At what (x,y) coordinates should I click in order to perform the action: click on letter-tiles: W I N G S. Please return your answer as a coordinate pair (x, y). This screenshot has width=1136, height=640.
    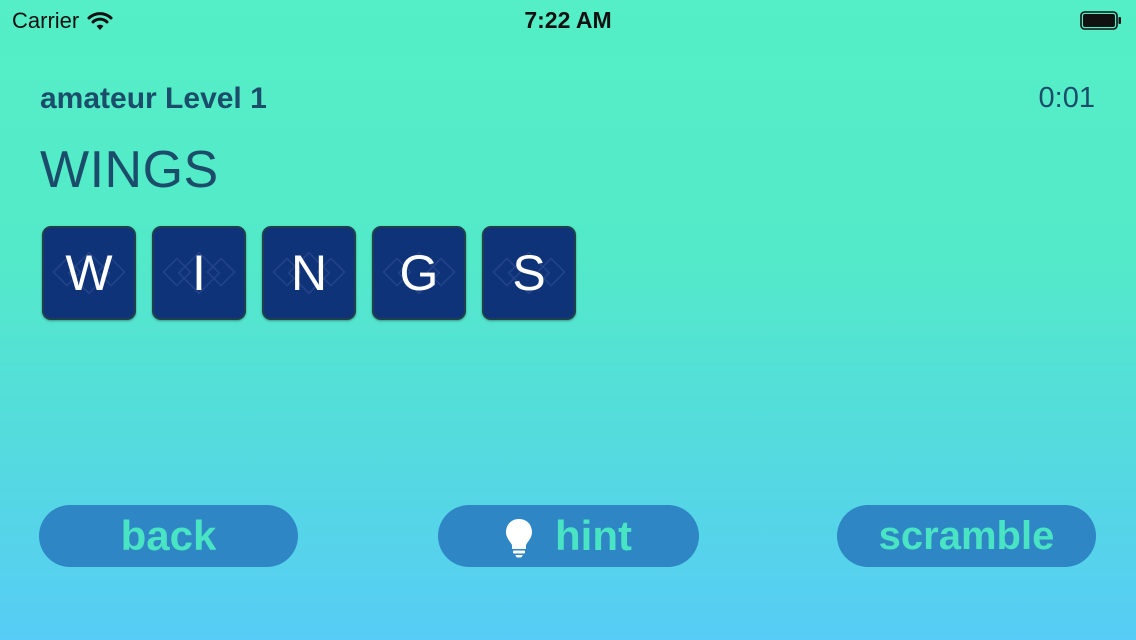
    Looking at the image, I should click on (309, 273).